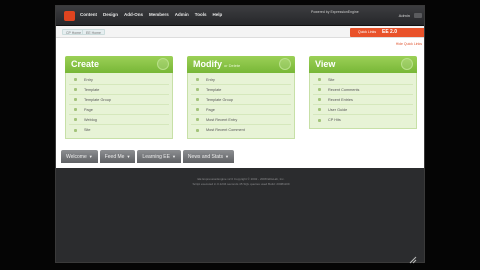  I want to click on view-item-label: Site, so click(331, 79).